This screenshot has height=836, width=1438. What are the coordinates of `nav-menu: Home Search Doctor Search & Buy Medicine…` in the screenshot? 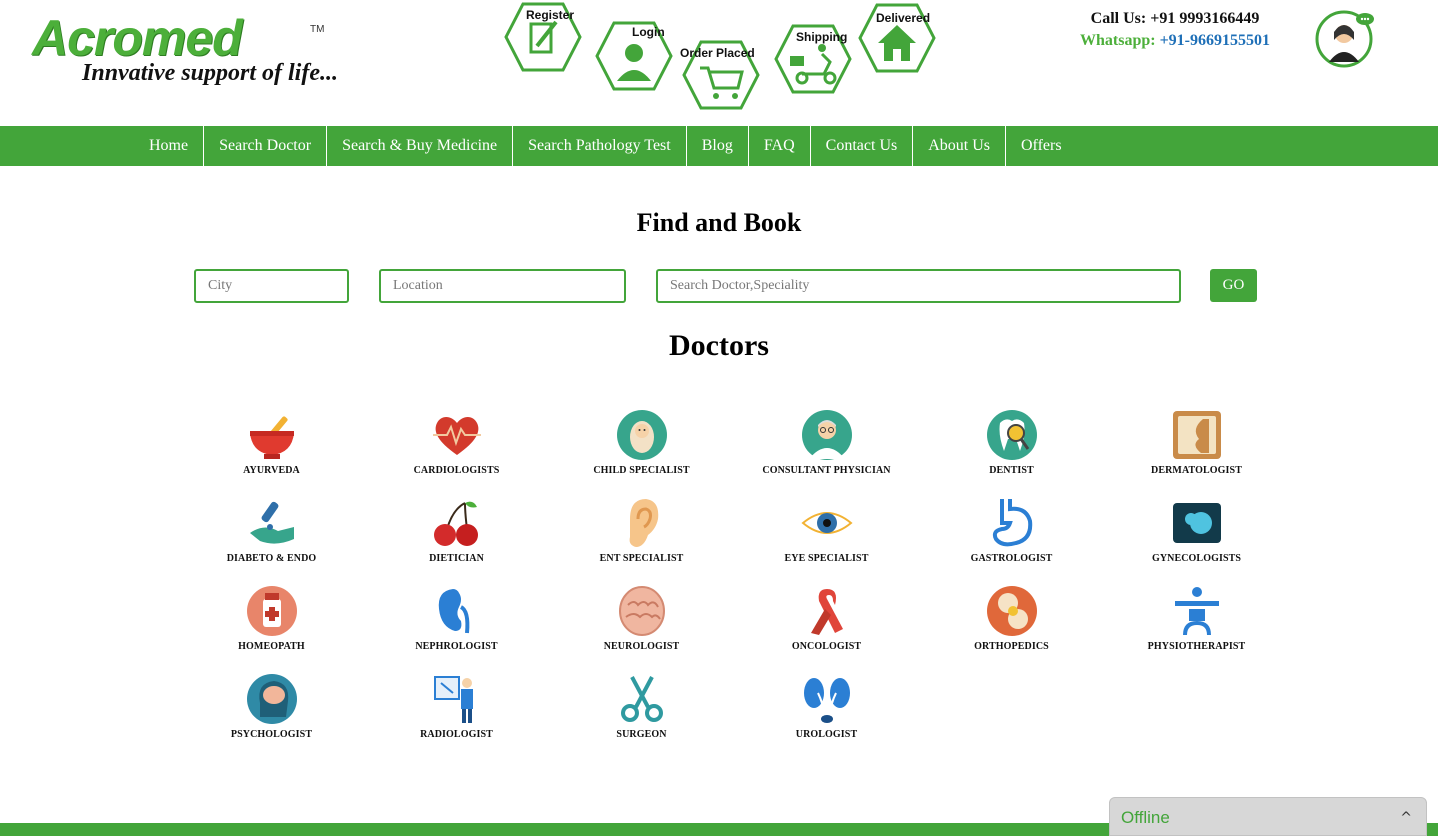 It's located at (605, 146).